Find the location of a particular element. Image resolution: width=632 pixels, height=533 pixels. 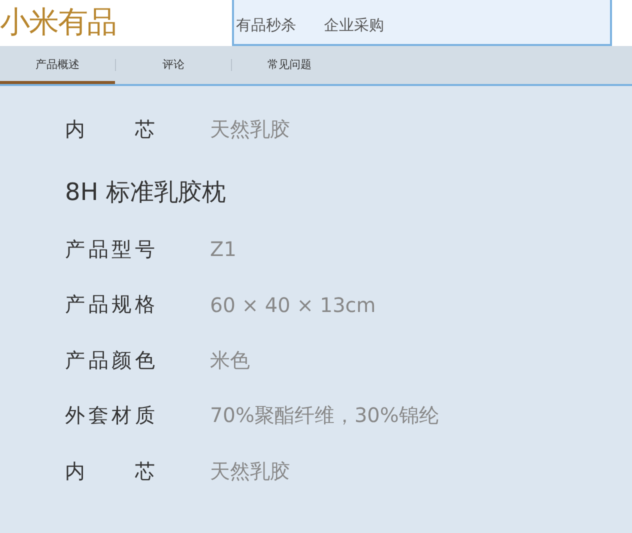

spec-label: 产品型号 is located at coordinates (110, 249).